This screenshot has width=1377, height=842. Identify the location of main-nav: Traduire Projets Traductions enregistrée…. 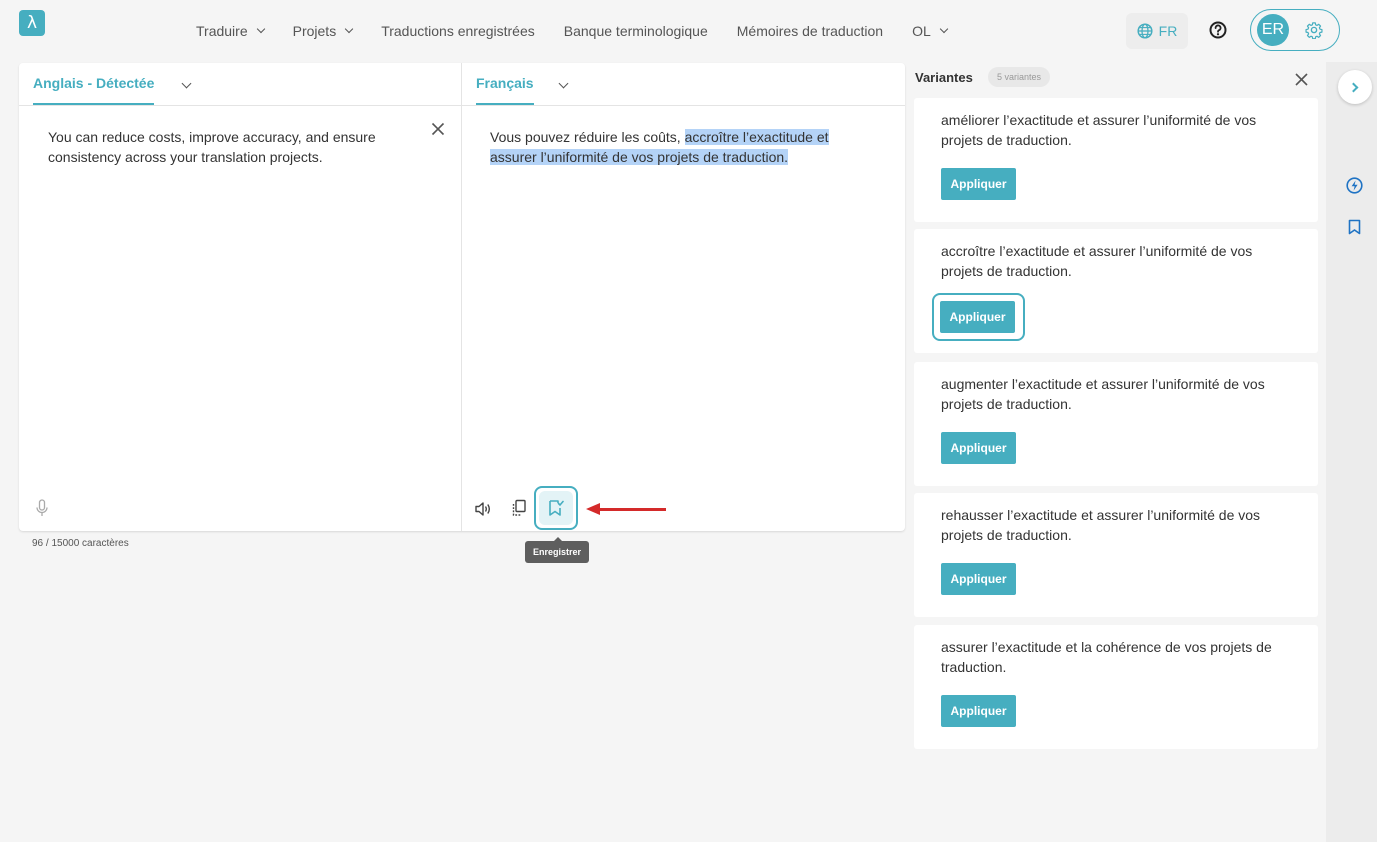
(586, 31).